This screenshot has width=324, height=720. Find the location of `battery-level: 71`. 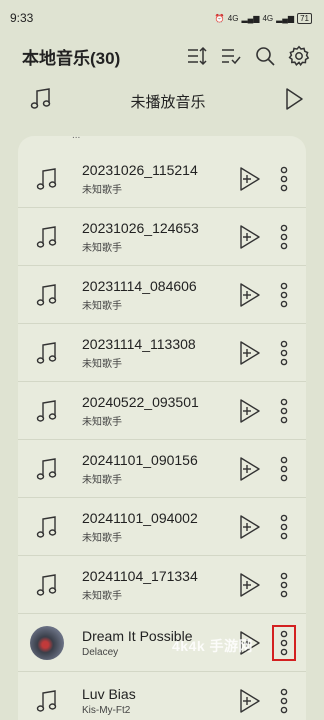

battery-level: 71 is located at coordinates (304, 18).